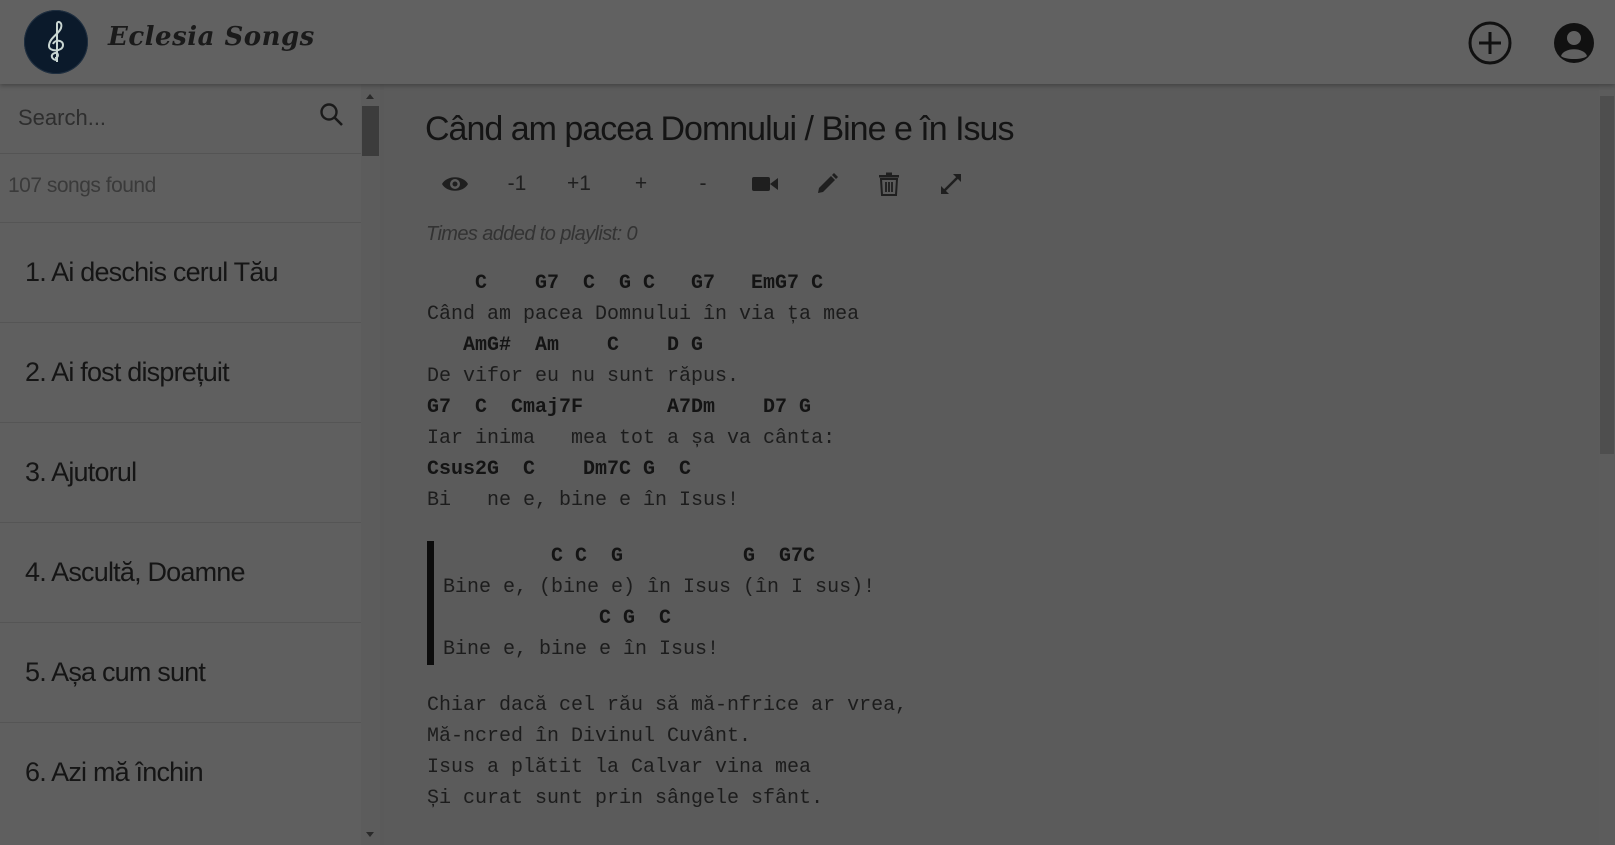  What do you see at coordinates (719, 129) in the screenshot?
I see `song-title: Când am pacea Domnului / Bine e în Isus` at bounding box center [719, 129].